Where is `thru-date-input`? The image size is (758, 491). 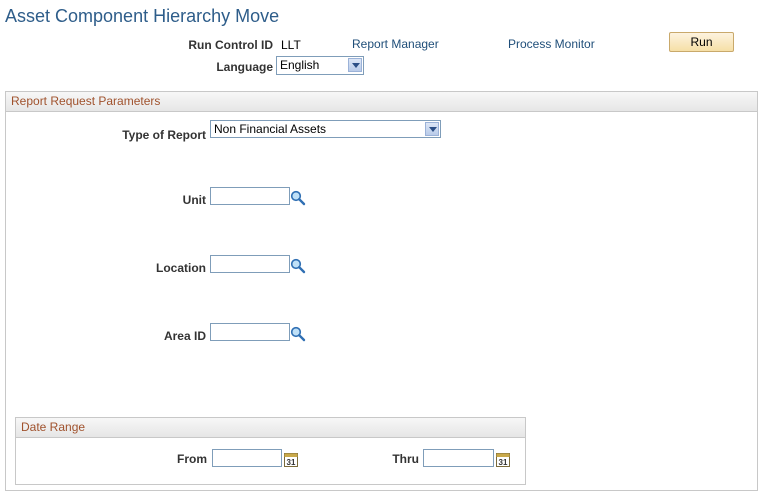
thru-date-input is located at coordinates (458, 458).